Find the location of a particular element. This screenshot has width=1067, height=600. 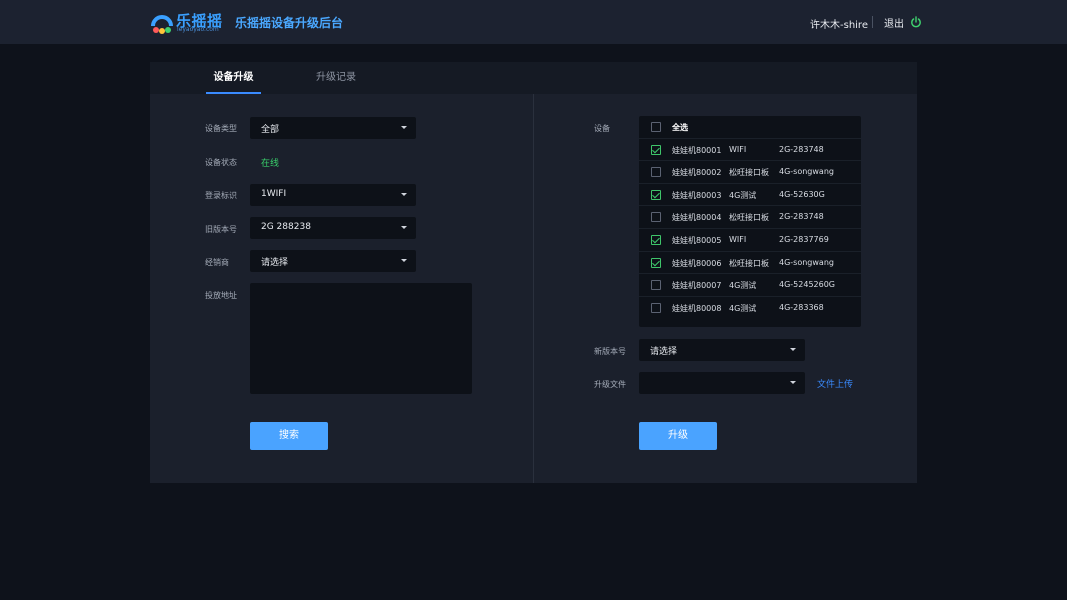

login-id-value: 1WIFI is located at coordinates (274, 194).